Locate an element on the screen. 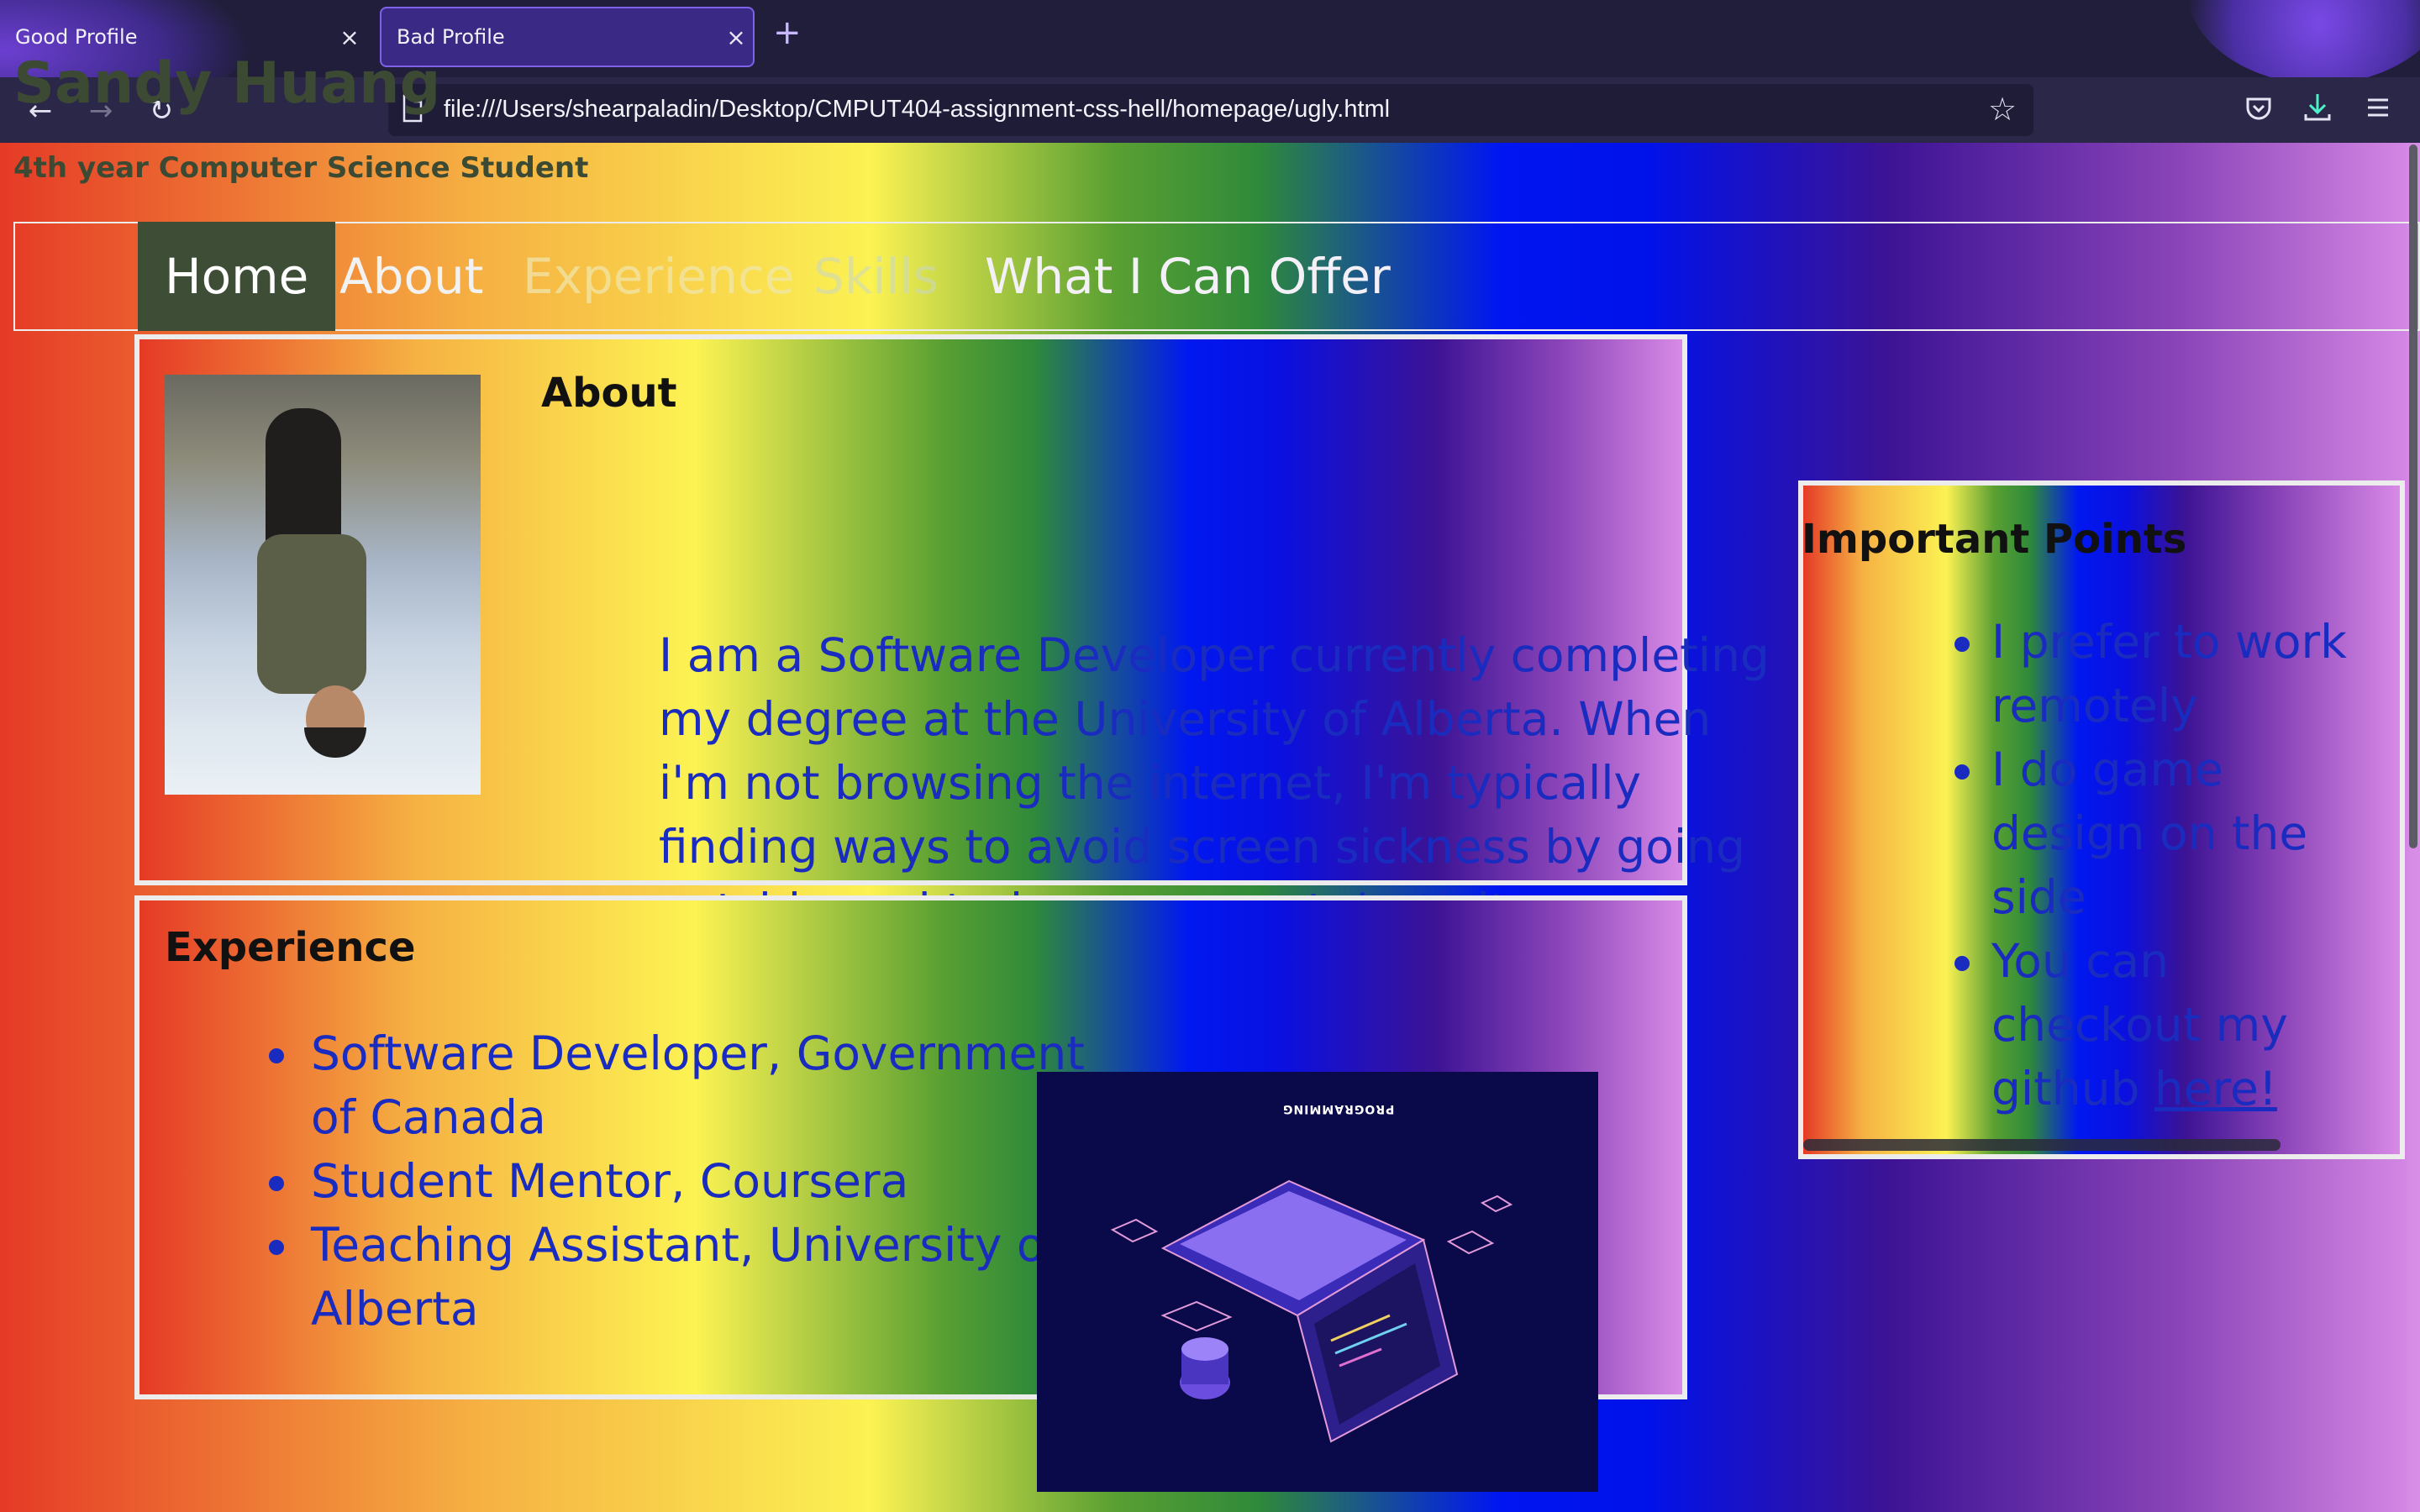  site-title: Sandy Huang is located at coordinates (227, 83).